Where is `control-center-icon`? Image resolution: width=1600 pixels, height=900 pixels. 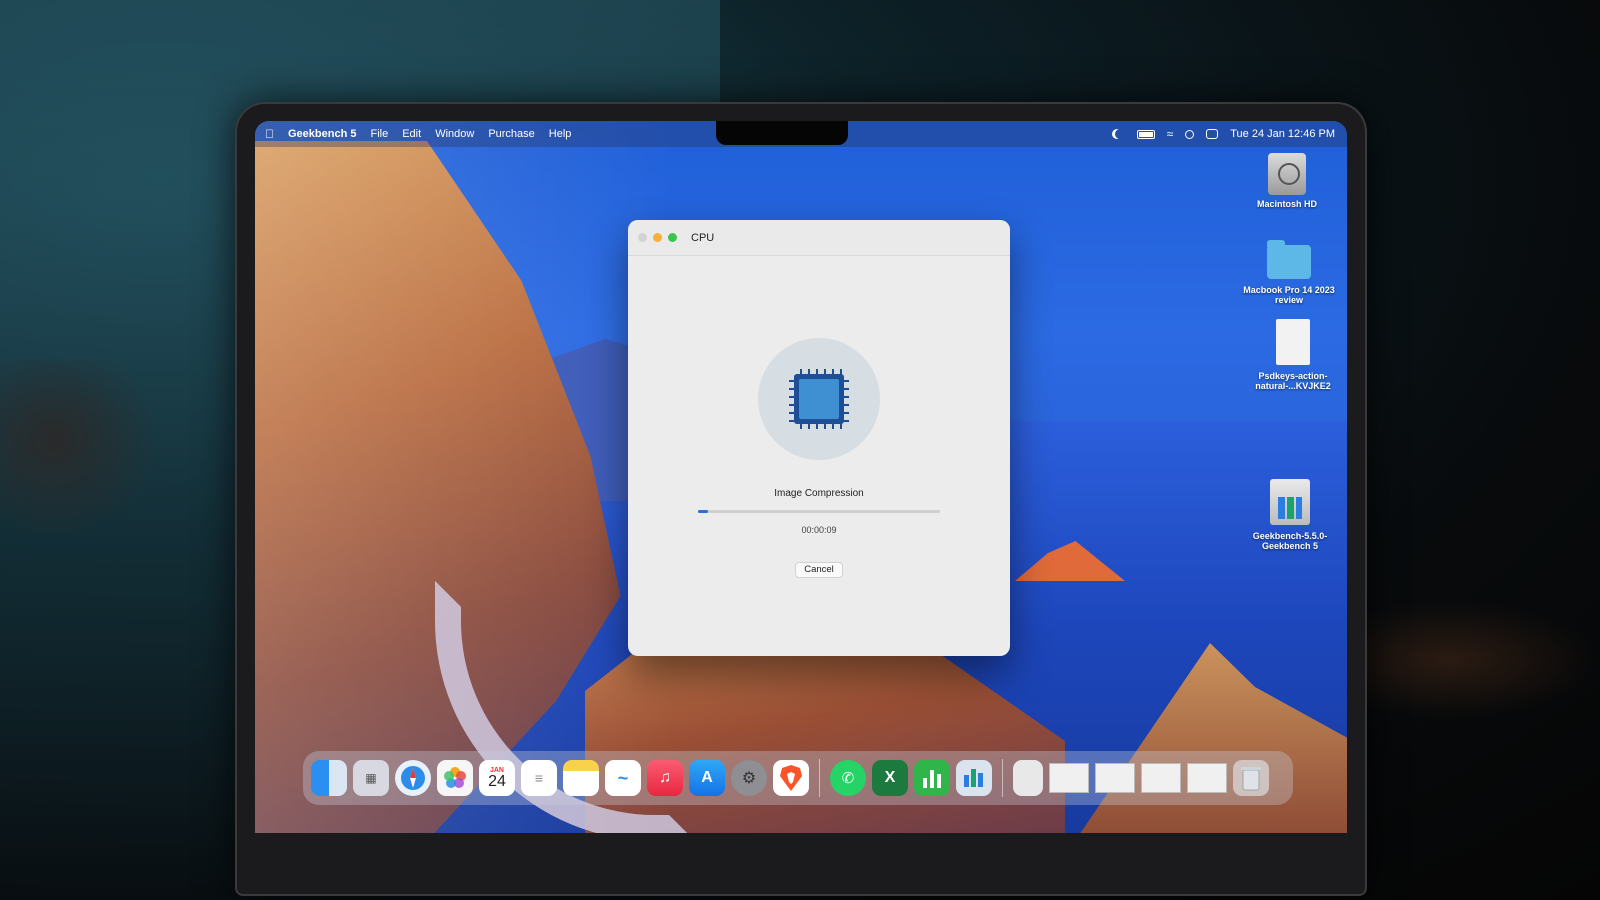
control-center-icon is located at coordinates (1212, 134).